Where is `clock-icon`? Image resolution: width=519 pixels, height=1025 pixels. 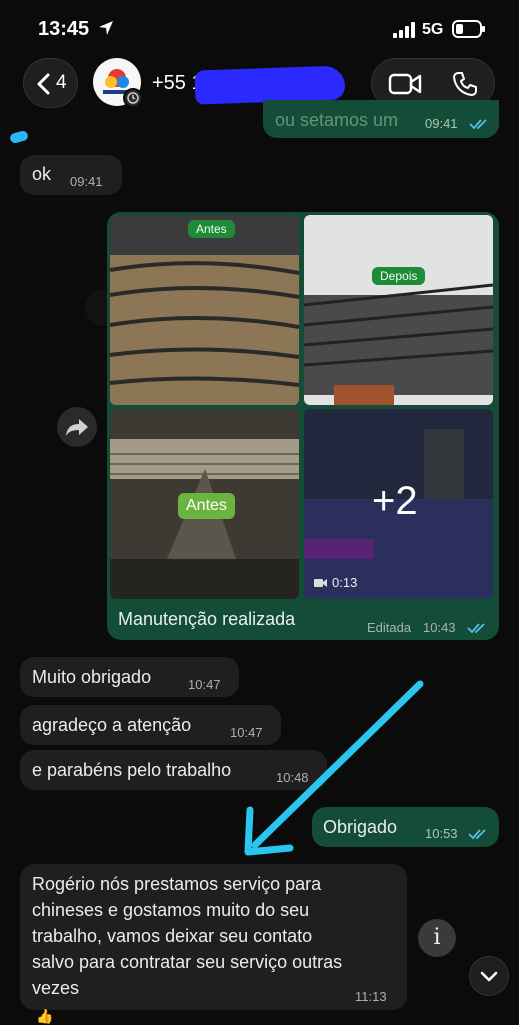 clock-icon is located at coordinates (133, 98).